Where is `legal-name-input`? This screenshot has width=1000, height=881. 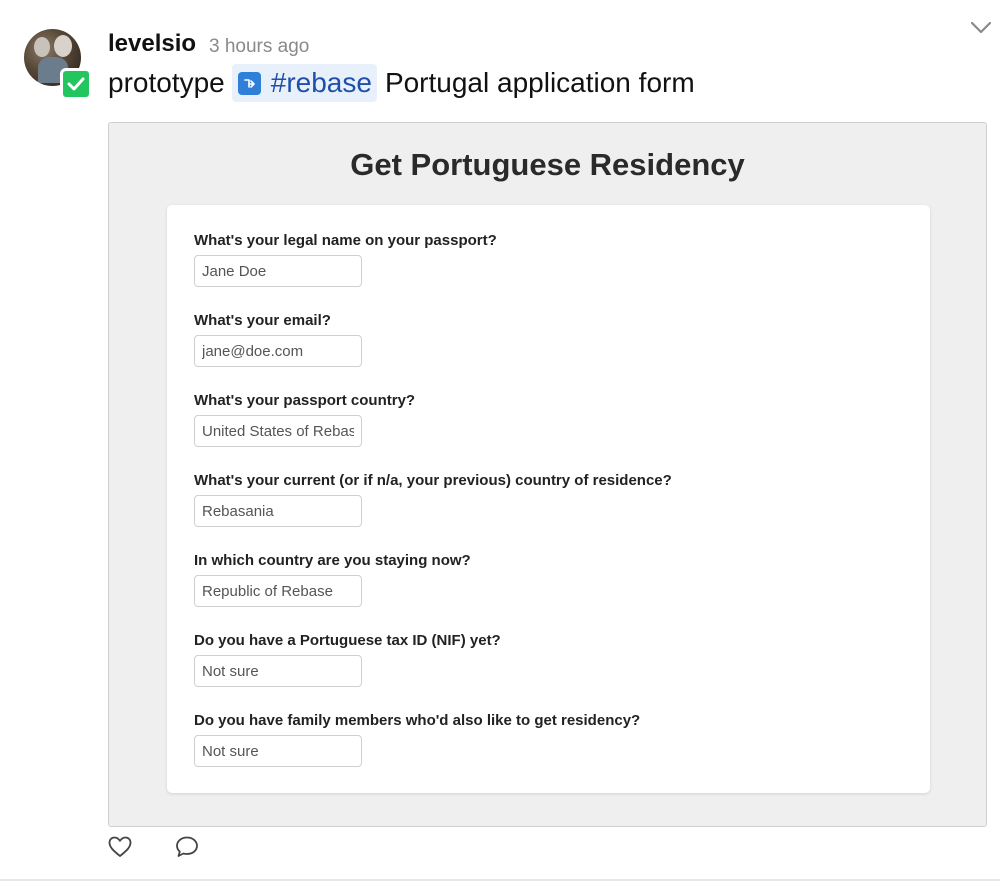 legal-name-input is located at coordinates (278, 271).